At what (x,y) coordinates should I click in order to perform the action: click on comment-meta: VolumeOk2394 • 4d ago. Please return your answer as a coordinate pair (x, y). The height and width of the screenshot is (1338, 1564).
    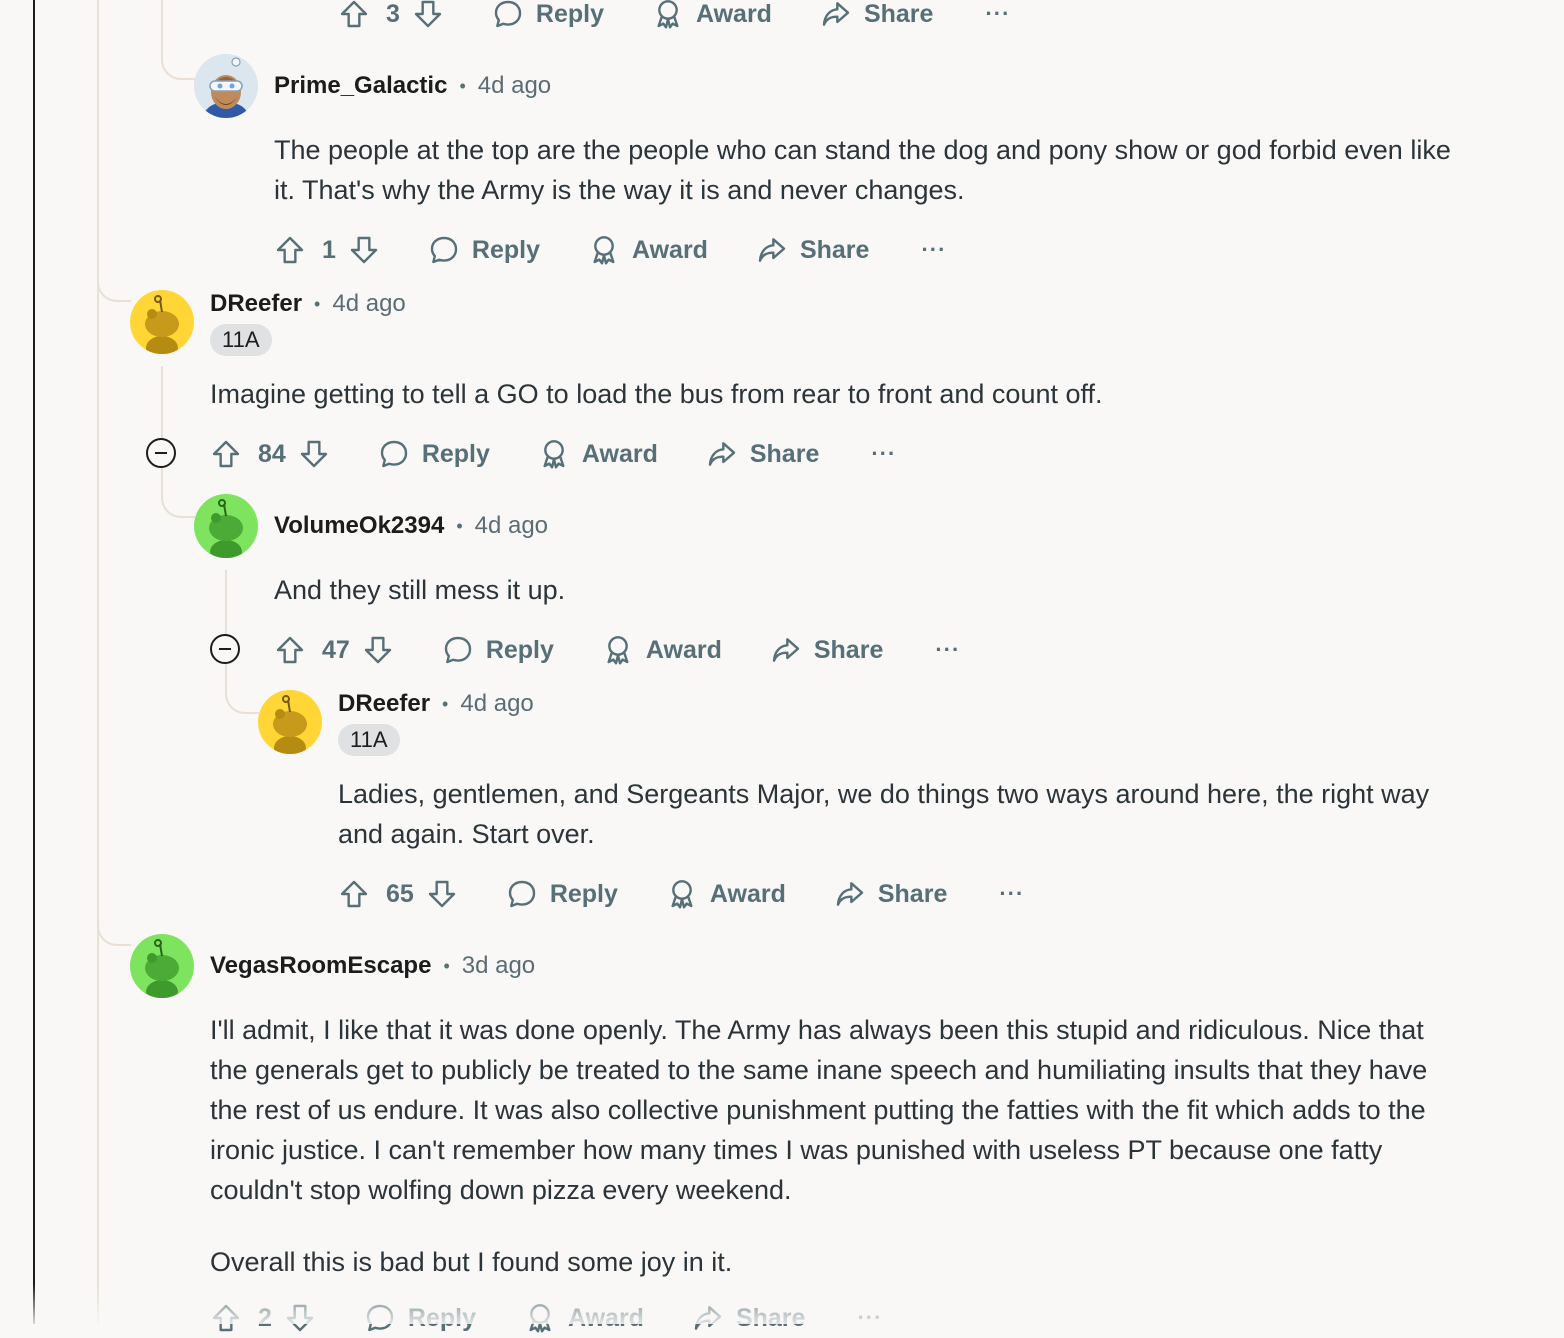
    Looking at the image, I should click on (411, 526).